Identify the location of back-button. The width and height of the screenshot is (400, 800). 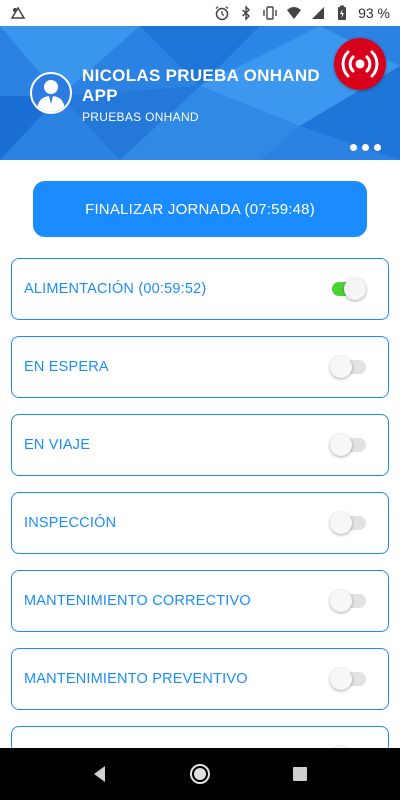
(100, 774).